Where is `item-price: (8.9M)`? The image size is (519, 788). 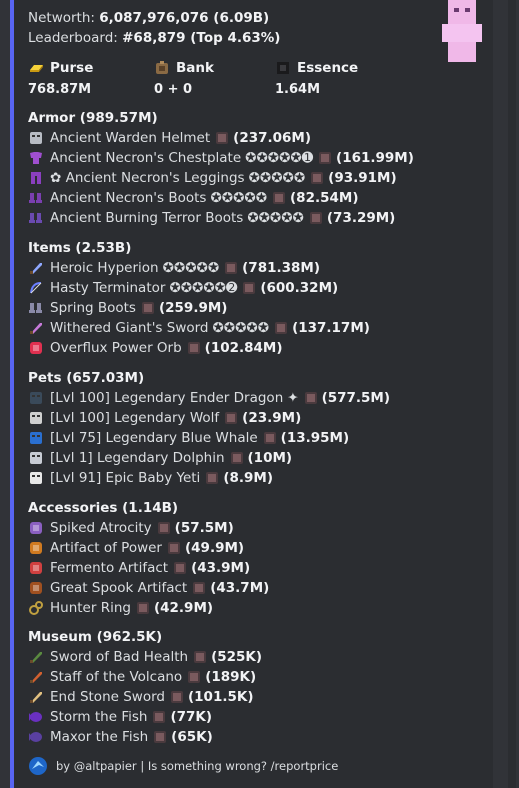
item-price: (8.9M) is located at coordinates (248, 477).